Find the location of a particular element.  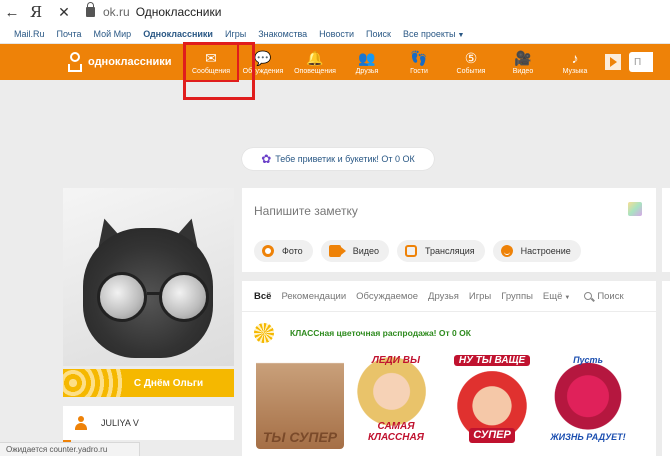

sunglass-left is located at coordinates (122, 297).